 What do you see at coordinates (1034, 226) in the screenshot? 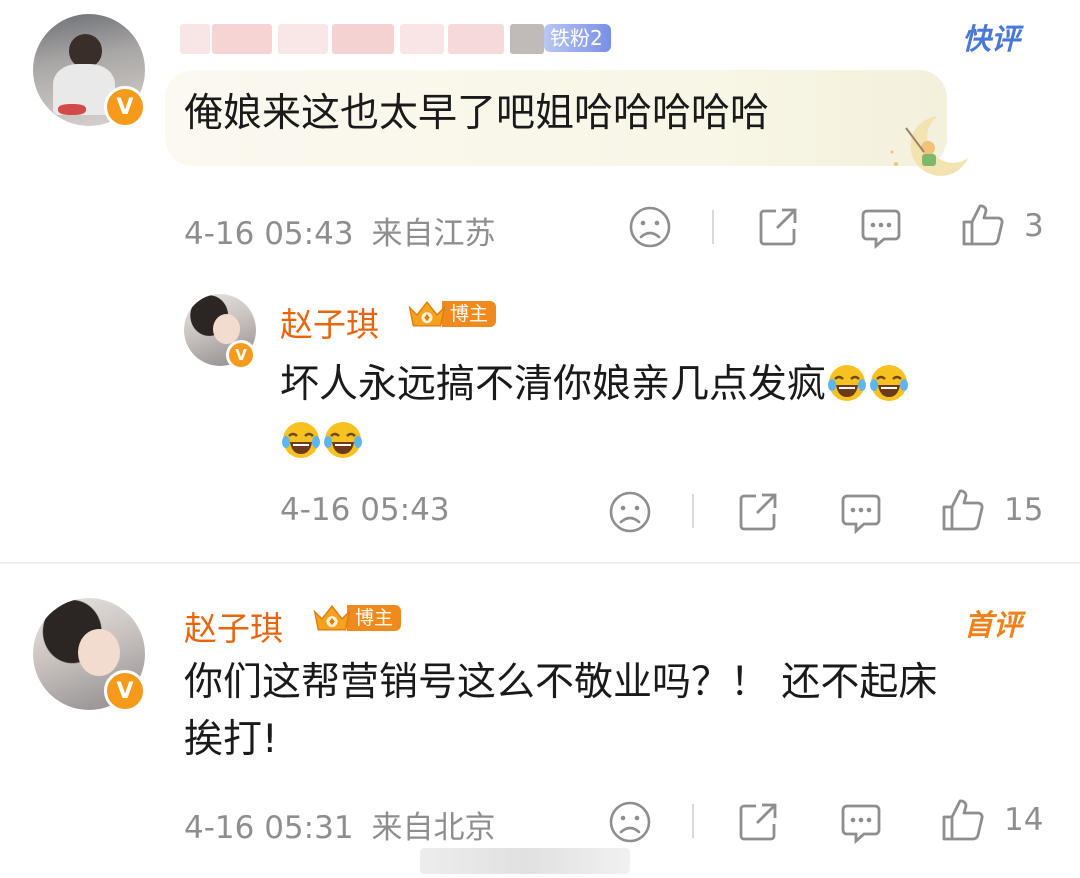
I see `like-count: 3` at bounding box center [1034, 226].